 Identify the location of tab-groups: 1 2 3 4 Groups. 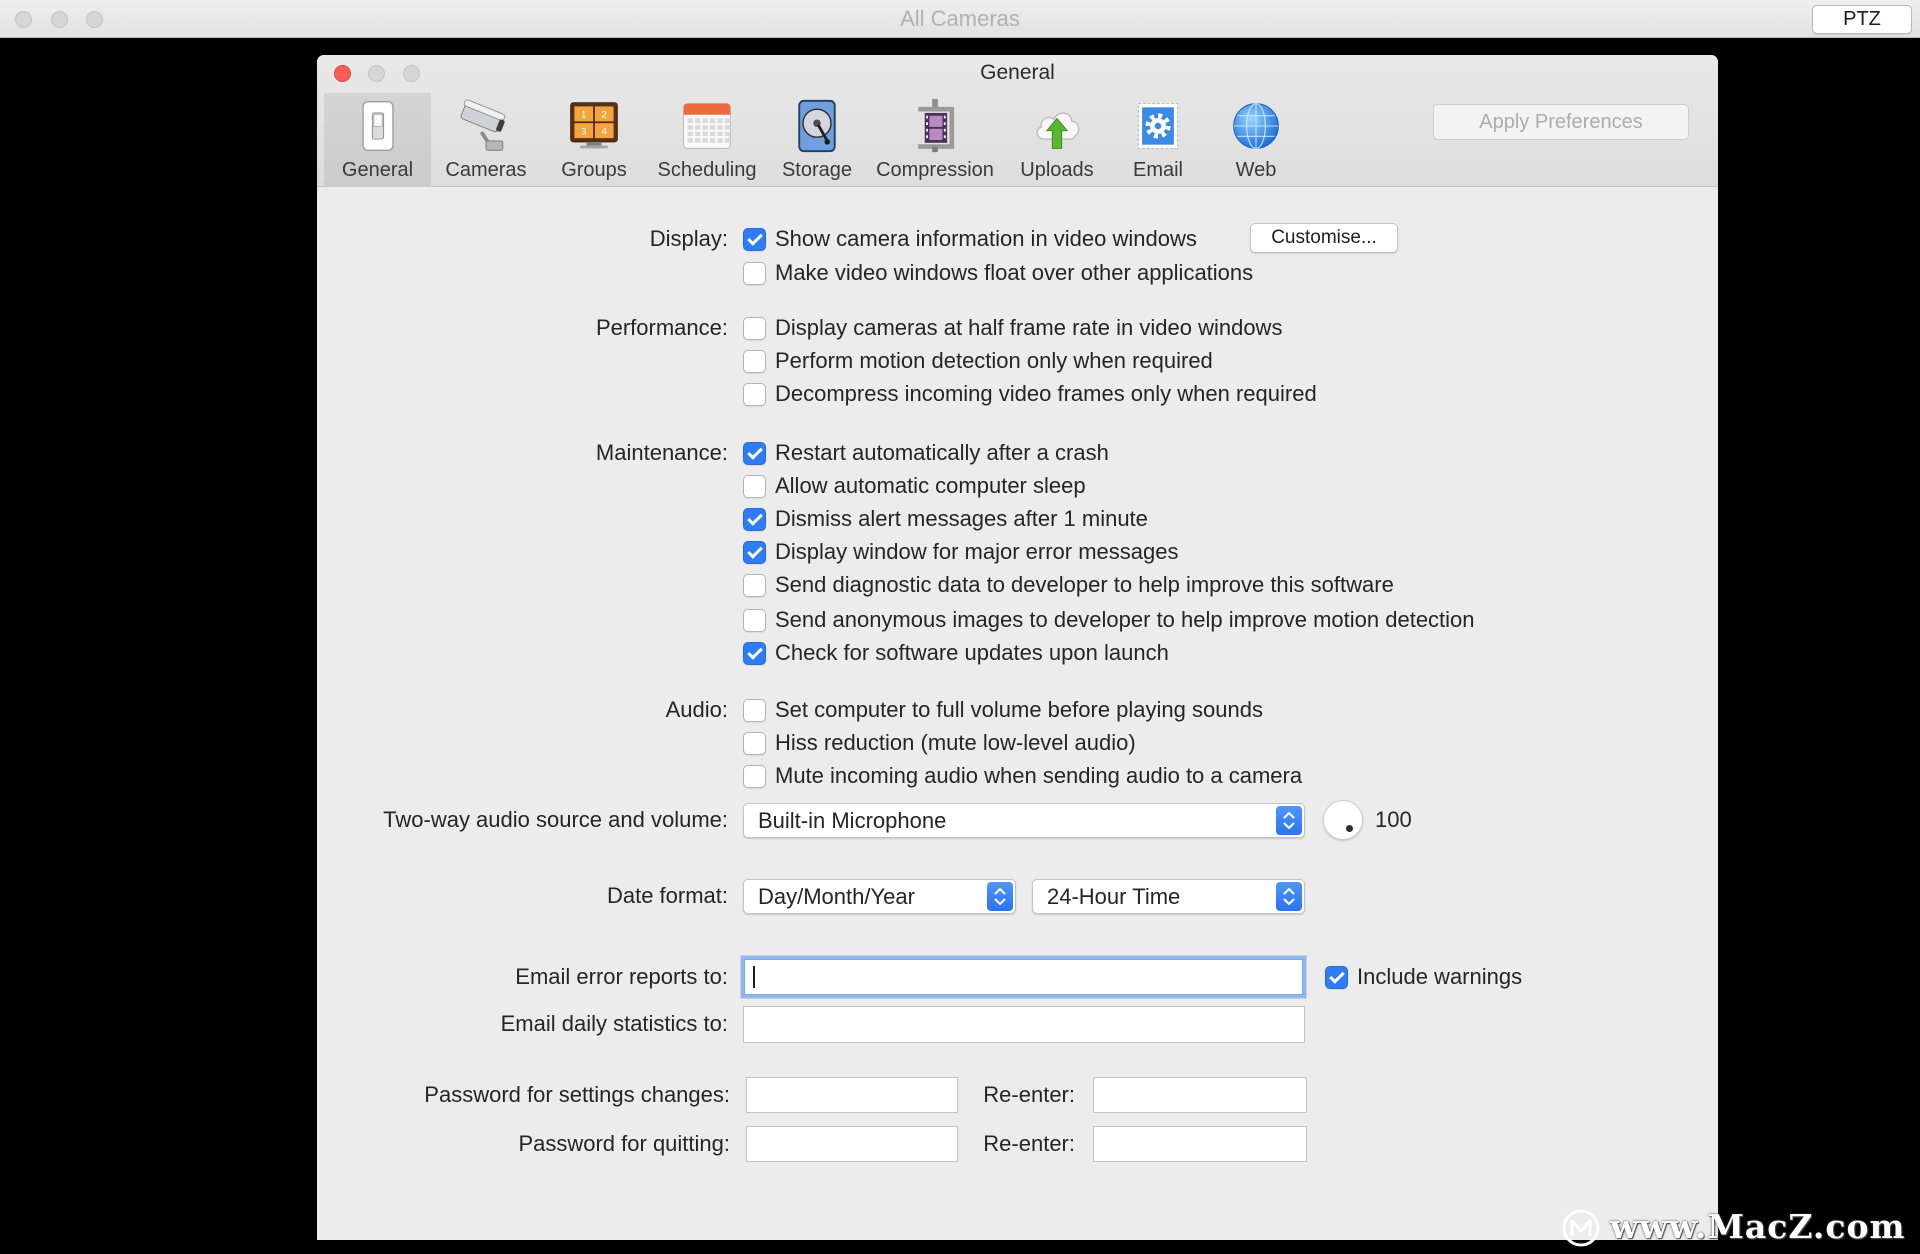
(594, 140).